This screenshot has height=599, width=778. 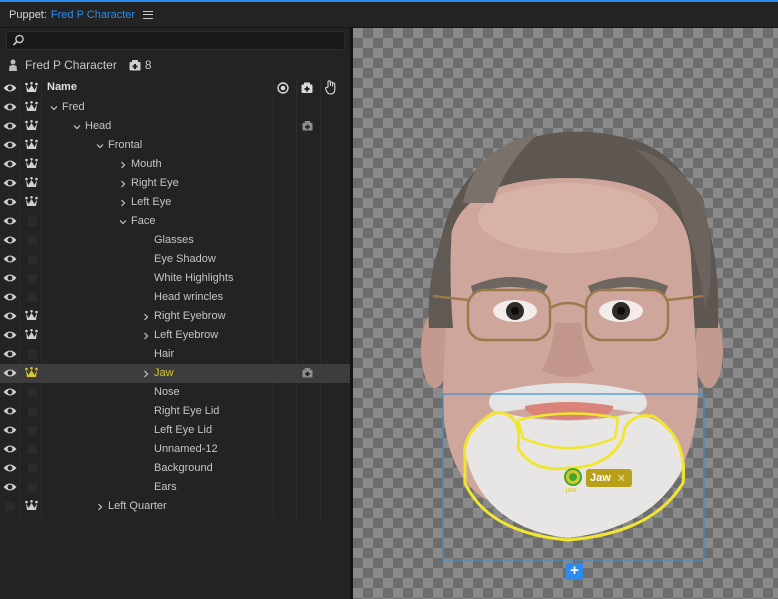 I want to click on layer-label: Right Eye, so click(x=155, y=183).